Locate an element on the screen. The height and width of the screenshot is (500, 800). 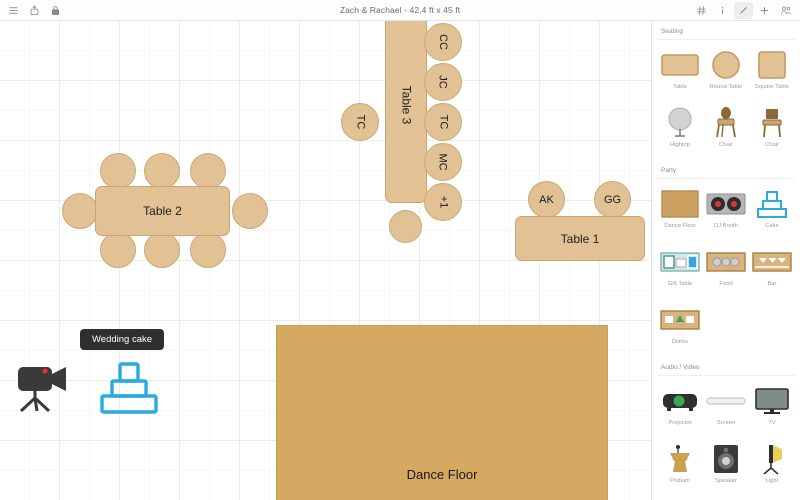
chair-label: MC is located at coordinates (442, 162).